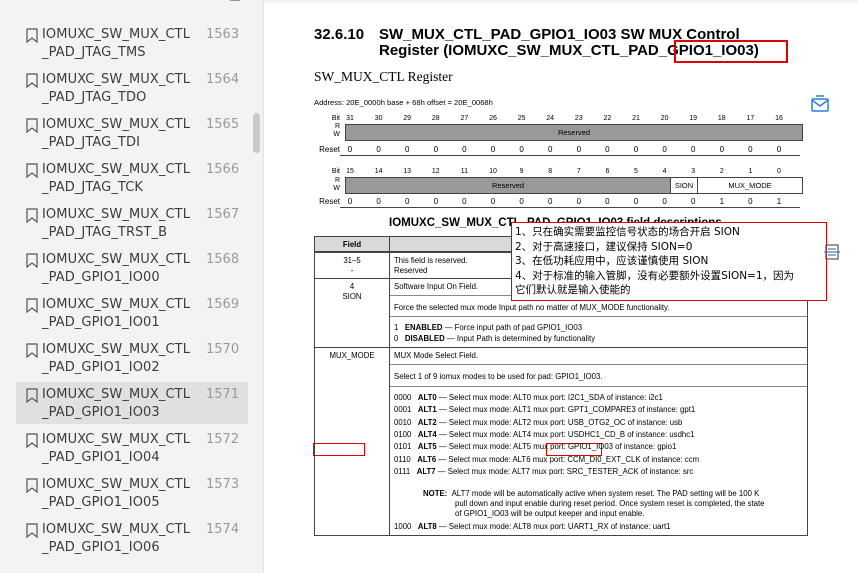 Image resolution: width=858 pixels, height=573 pixels. Describe the element at coordinates (574, 132) in the screenshot. I see `upper-reserved-field: Reserved` at that location.